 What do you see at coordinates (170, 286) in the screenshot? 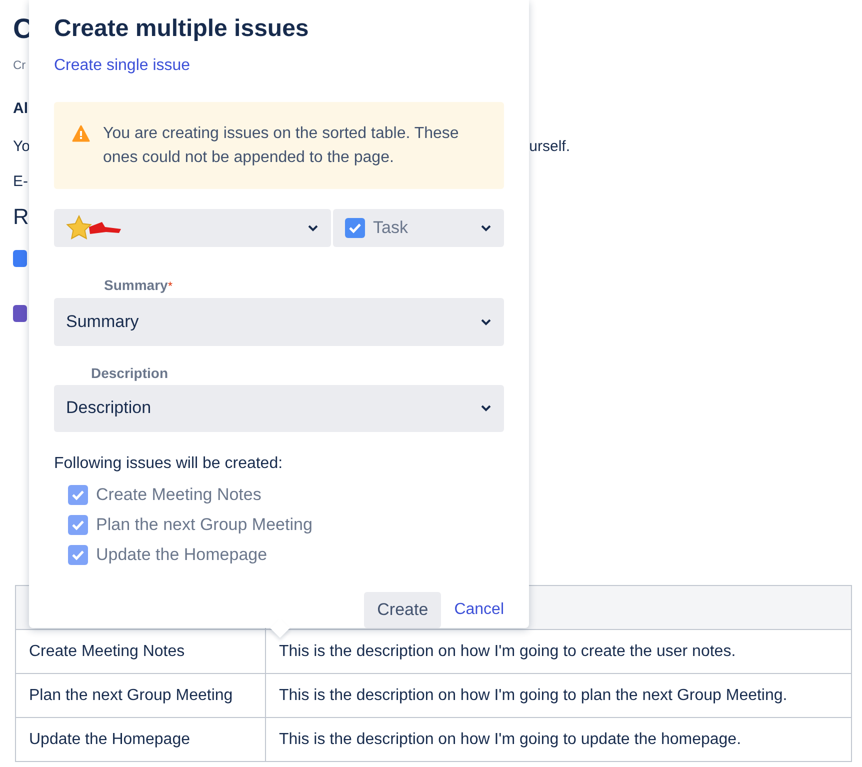
I see `required-mark: *` at bounding box center [170, 286].